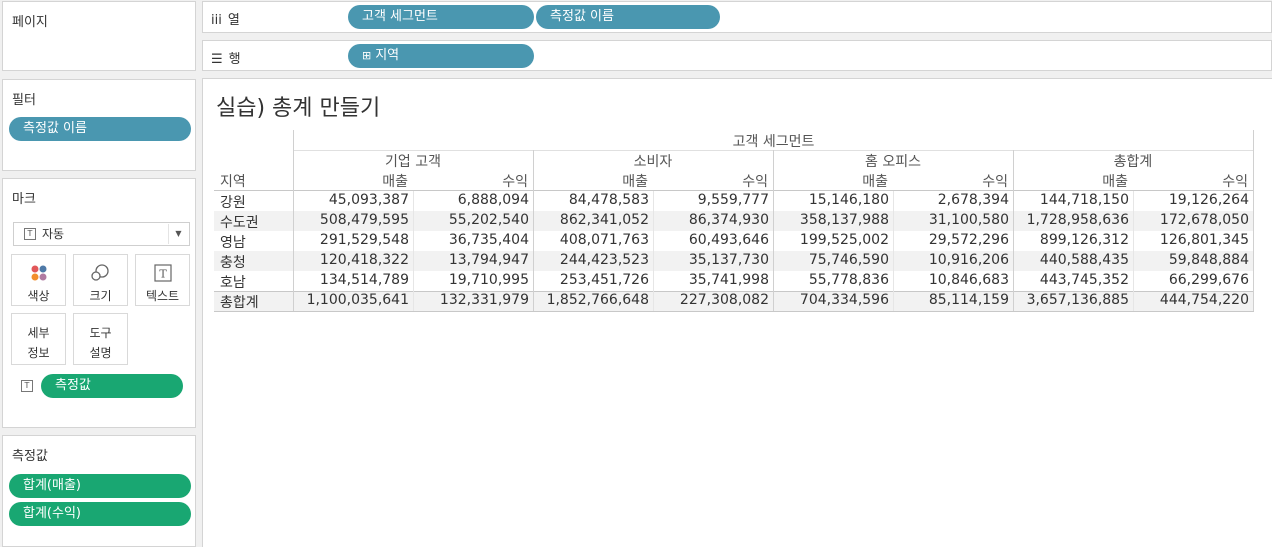 The width and height of the screenshot is (1272, 547). I want to click on rows-shelf-label: ☰ 행, so click(226, 57).